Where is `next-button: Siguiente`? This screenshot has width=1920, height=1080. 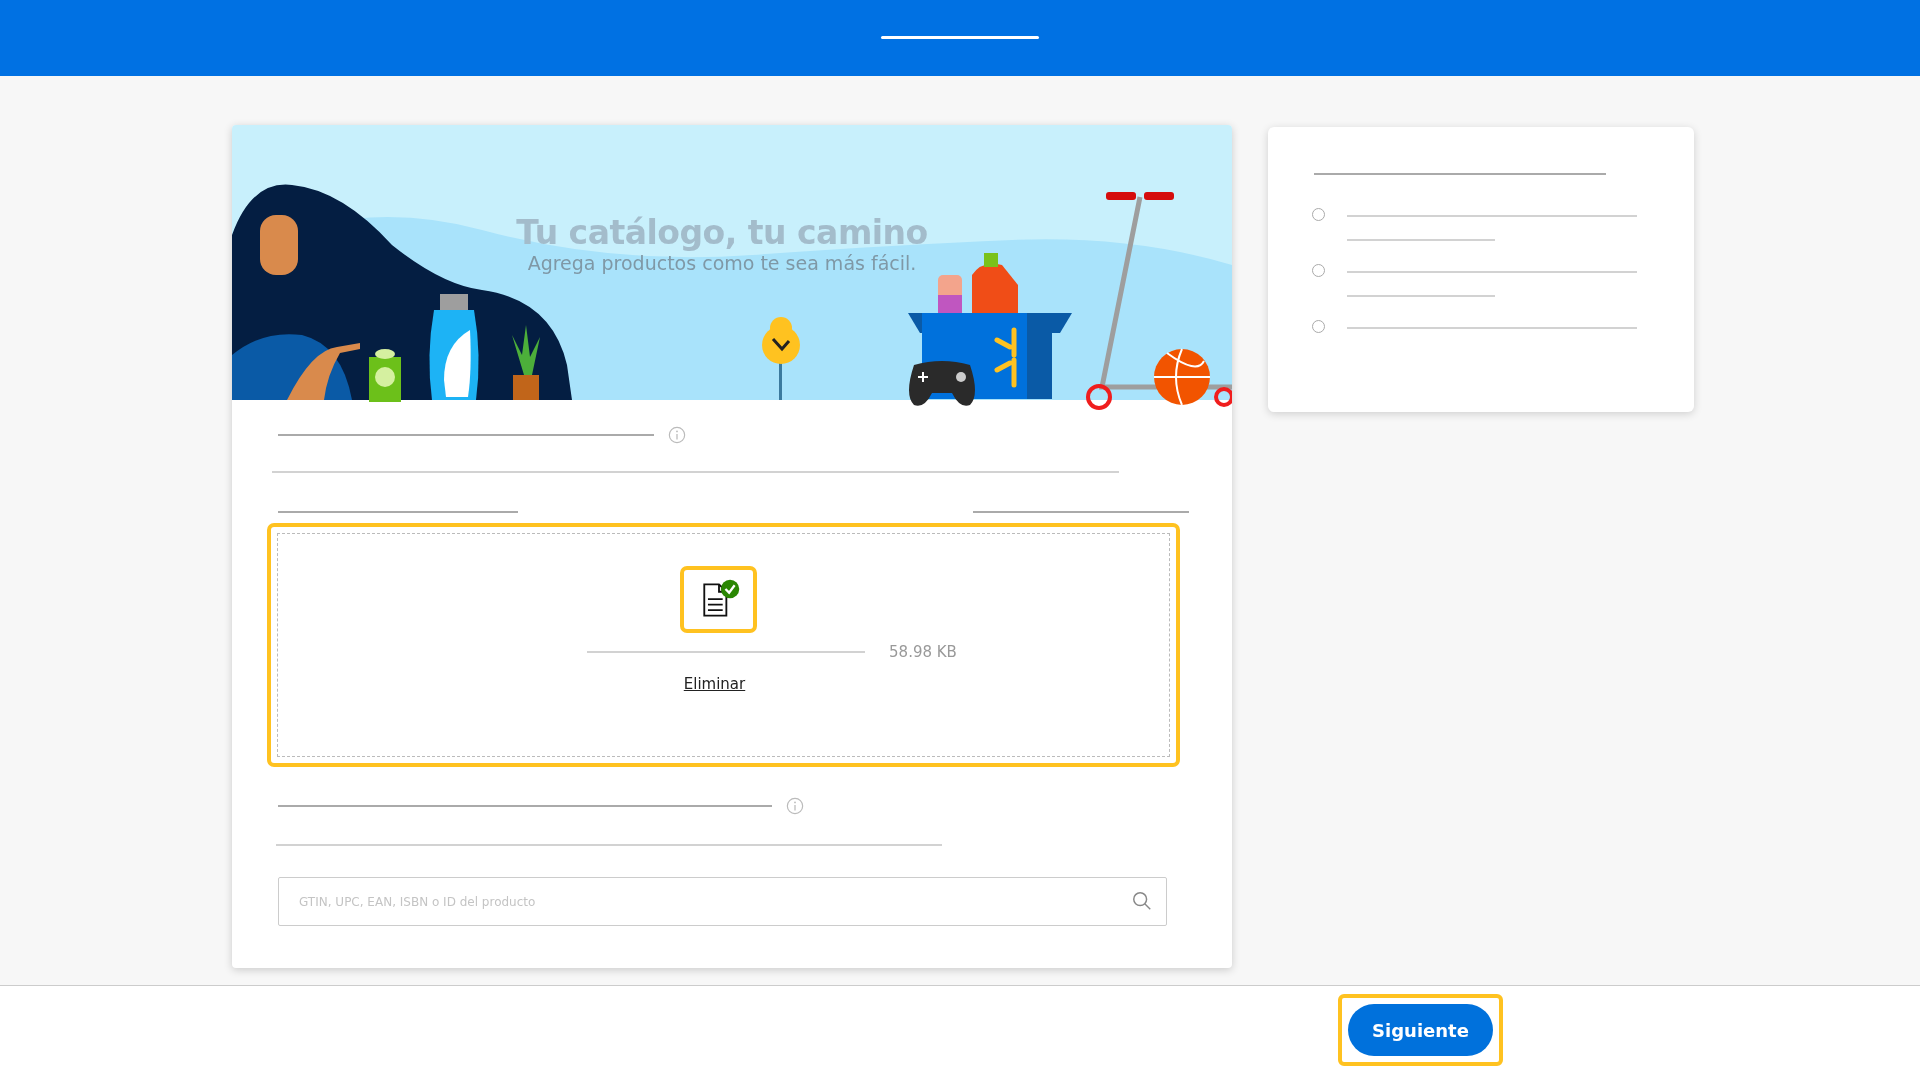
next-button: Siguiente is located at coordinates (1420, 1030).